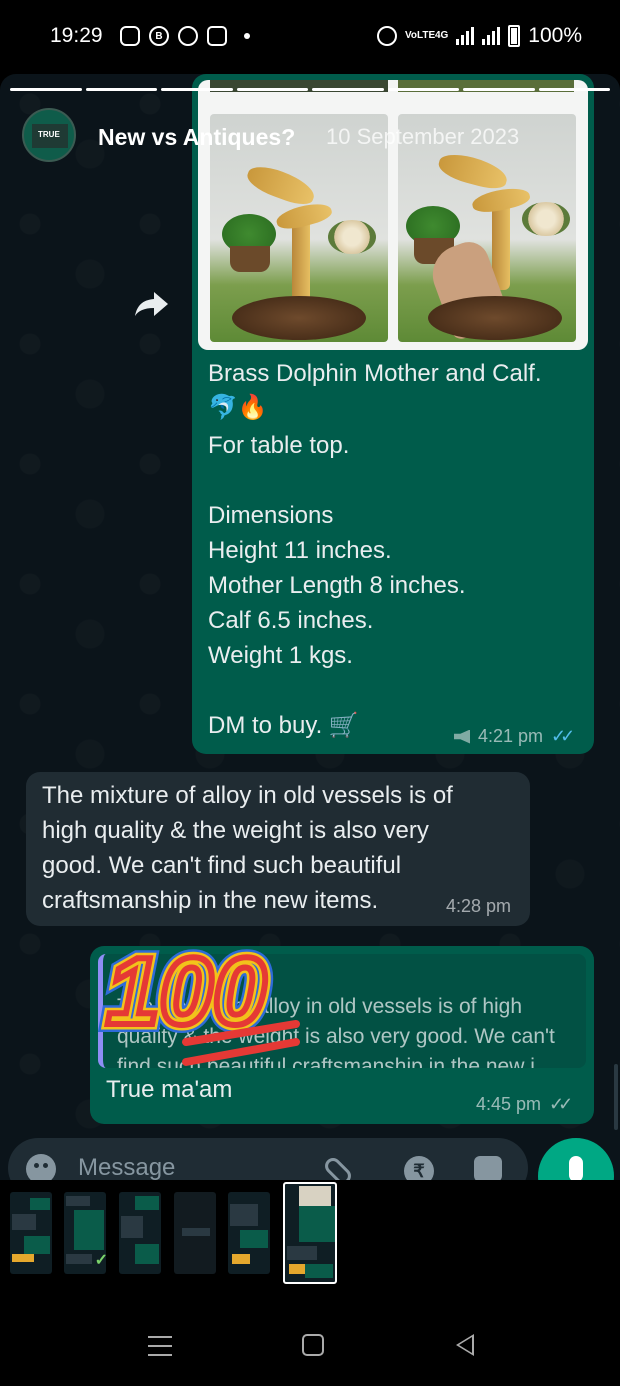  I want to click on rupee-icon: ₹, so click(419, 1168).